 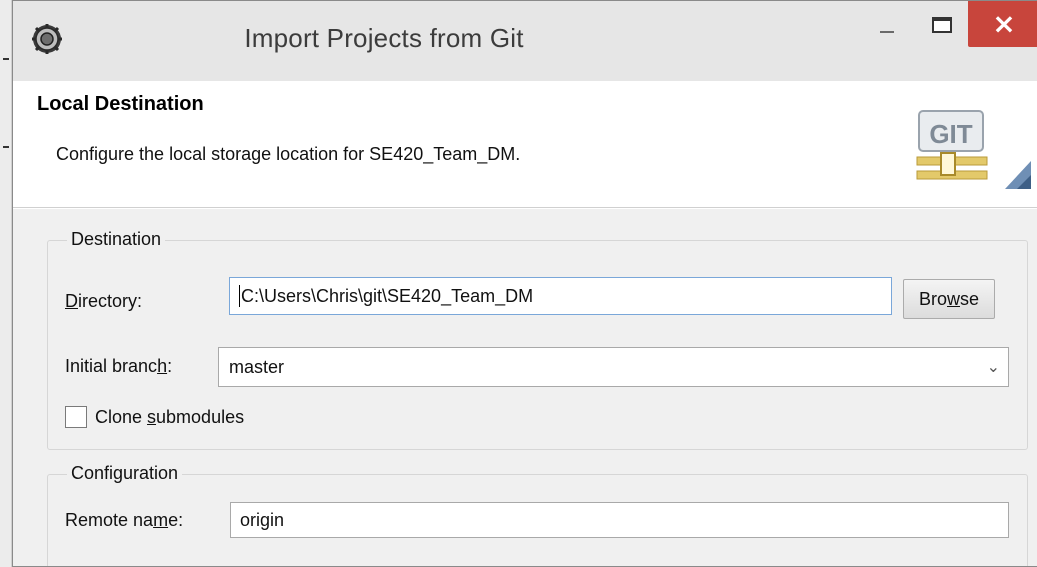 I want to click on git-logo-text: GIT, so click(x=950, y=134).